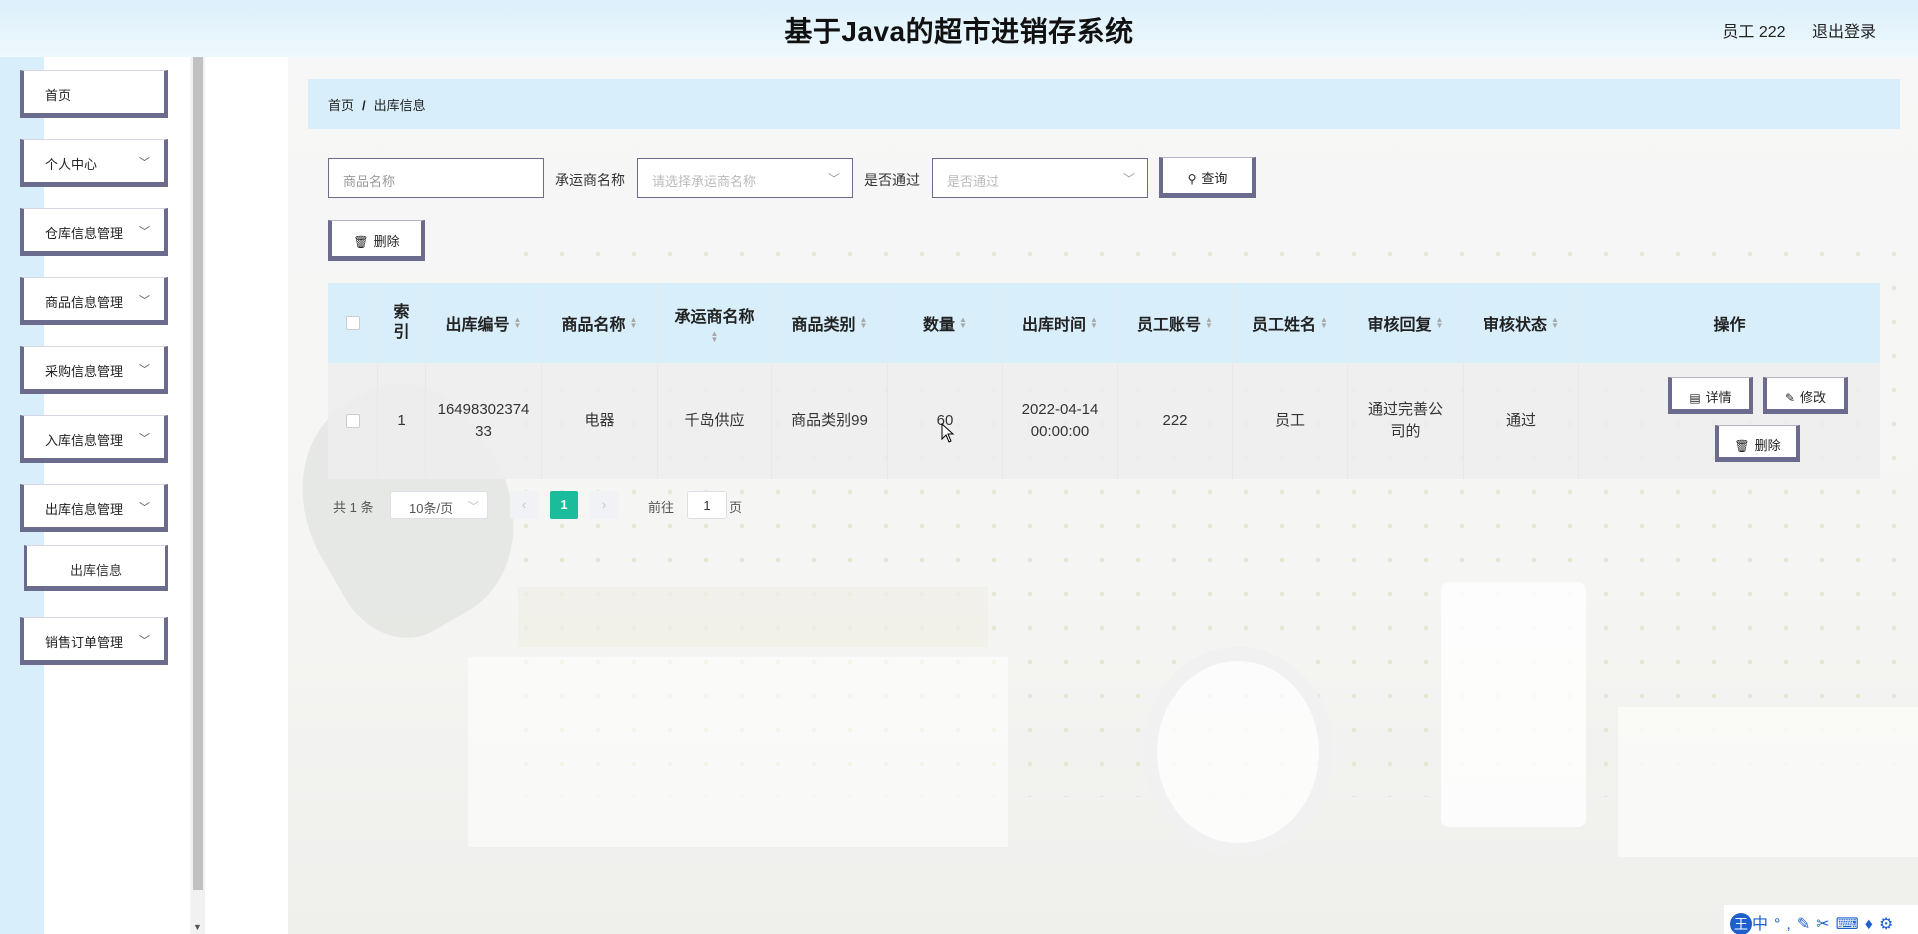 The image size is (1918, 934). What do you see at coordinates (1806, 924) in the screenshot?
I see `ime-pen-icon: ✎` at bounding box center [1806, 924].